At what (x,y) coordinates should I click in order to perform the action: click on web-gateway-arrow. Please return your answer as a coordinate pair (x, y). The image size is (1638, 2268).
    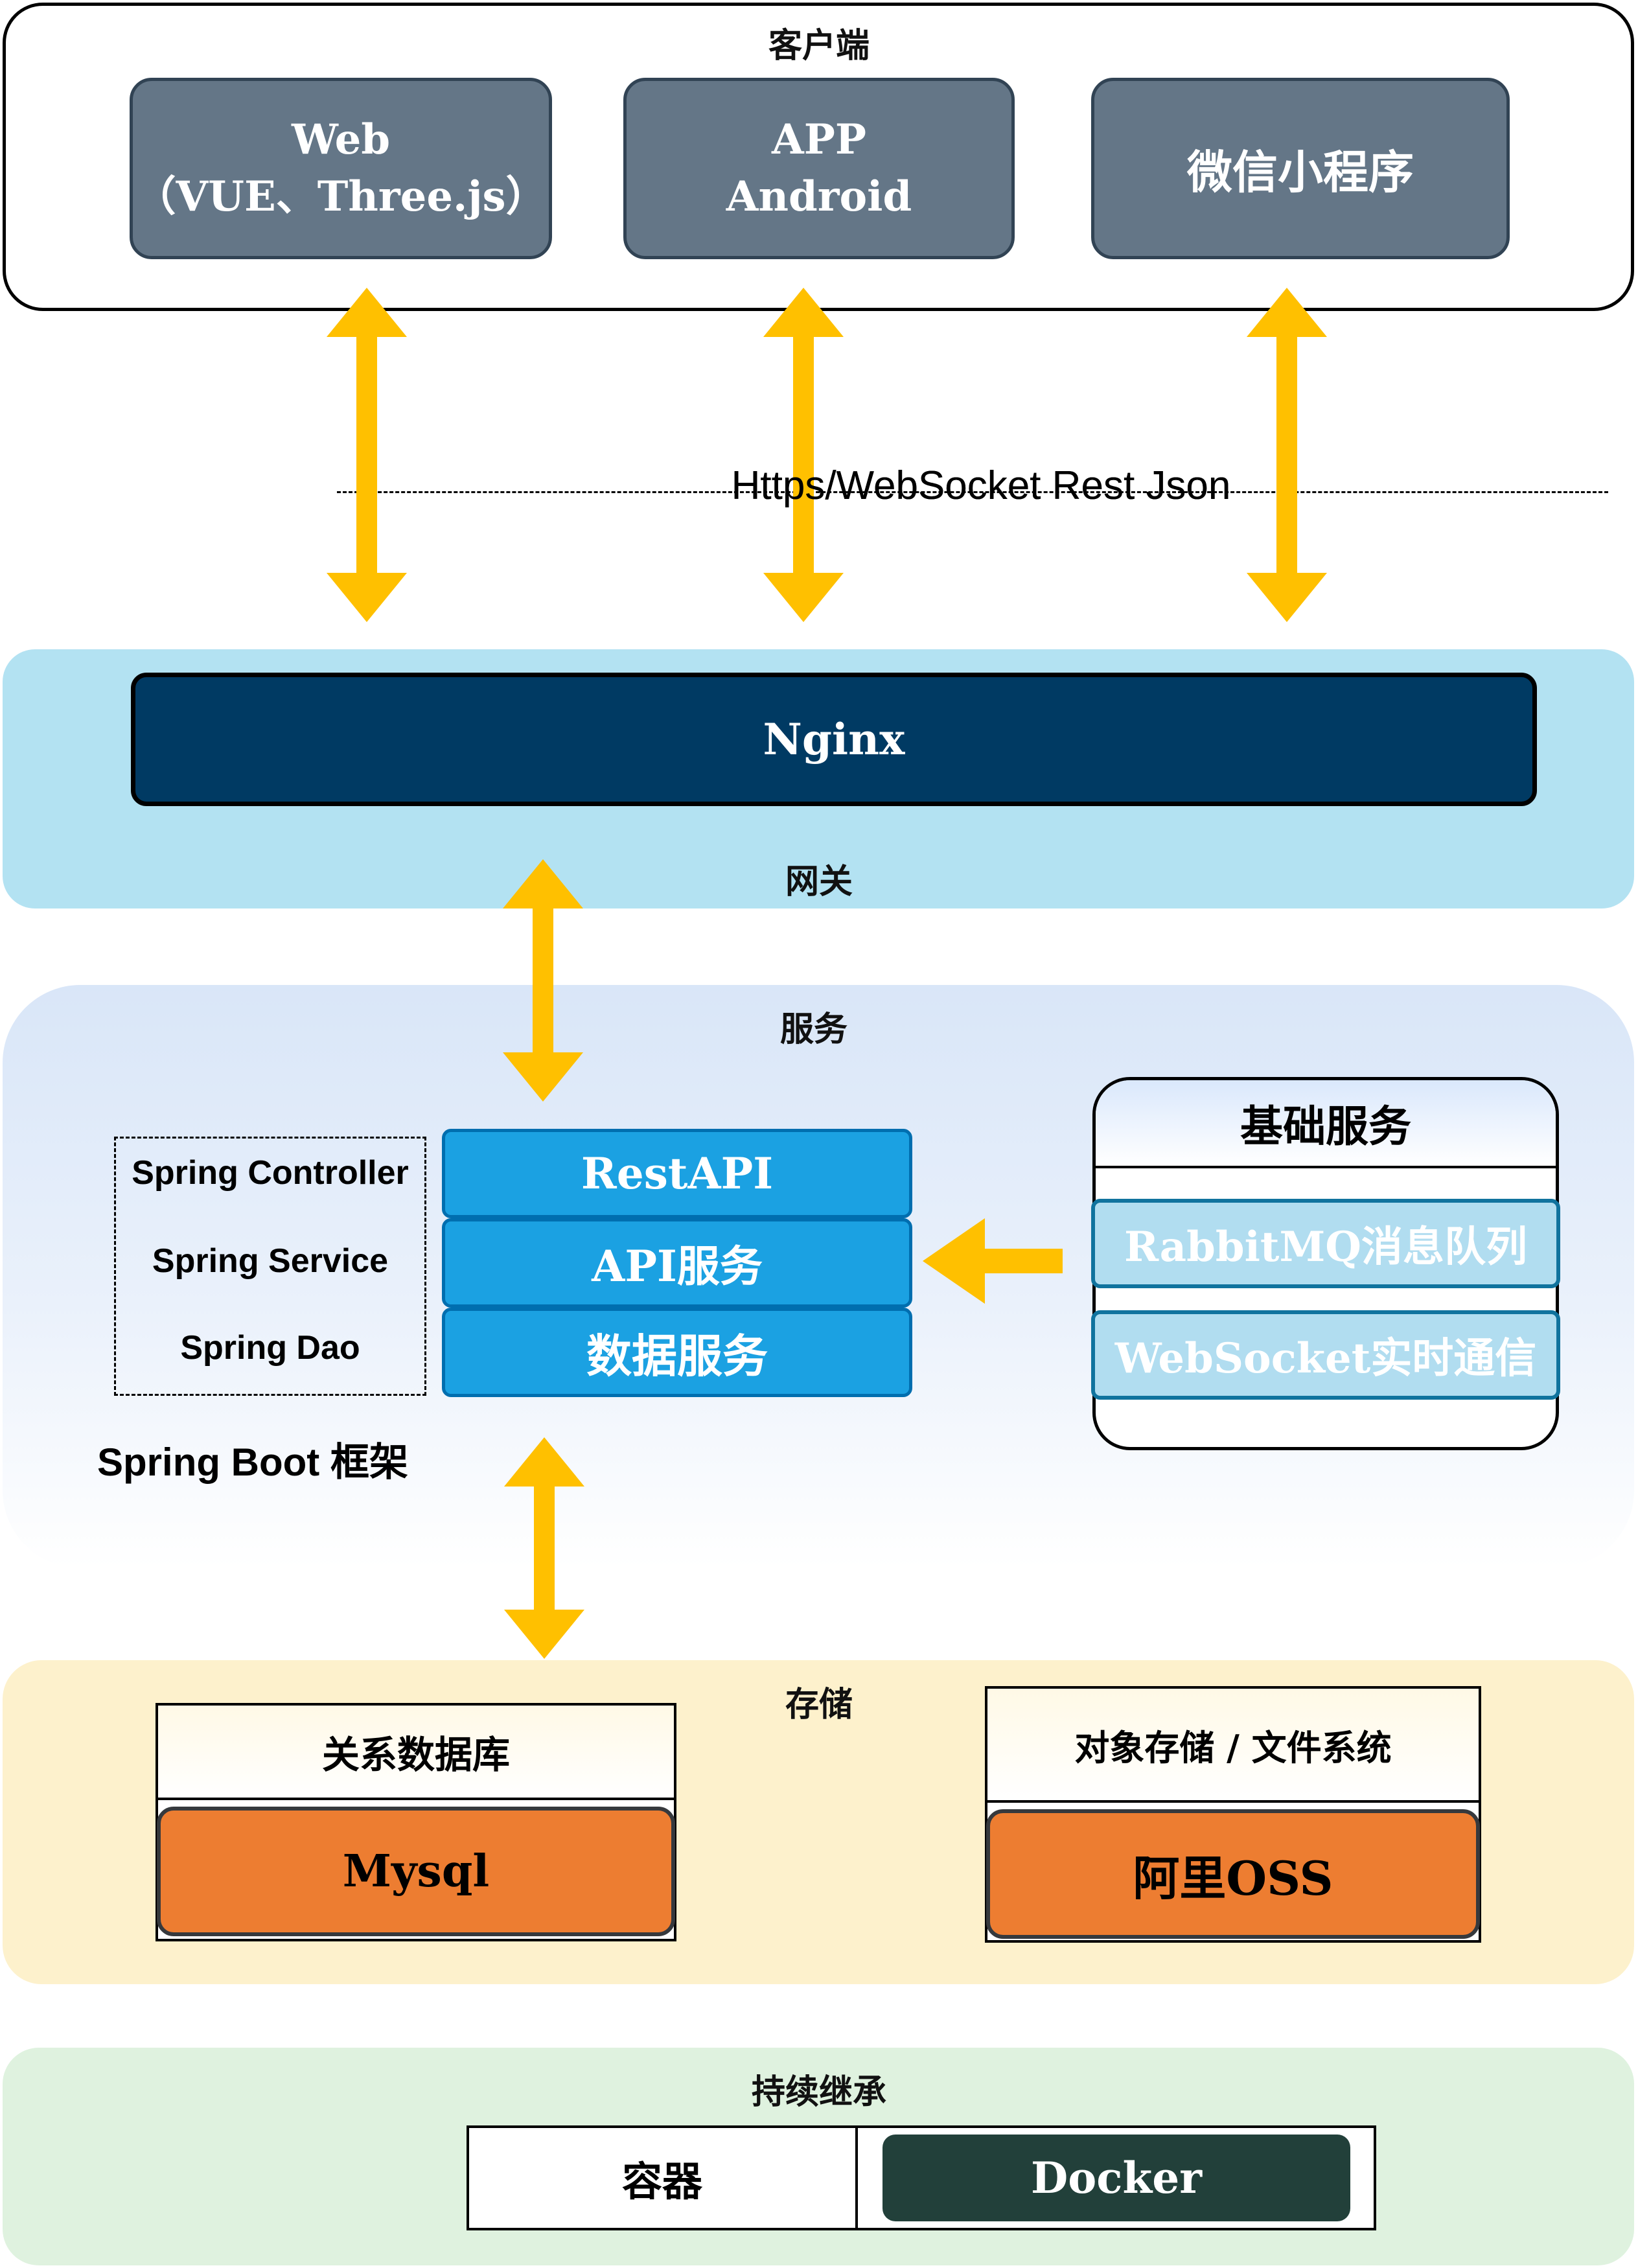
    Looking at the image, I should click on (367, 455).